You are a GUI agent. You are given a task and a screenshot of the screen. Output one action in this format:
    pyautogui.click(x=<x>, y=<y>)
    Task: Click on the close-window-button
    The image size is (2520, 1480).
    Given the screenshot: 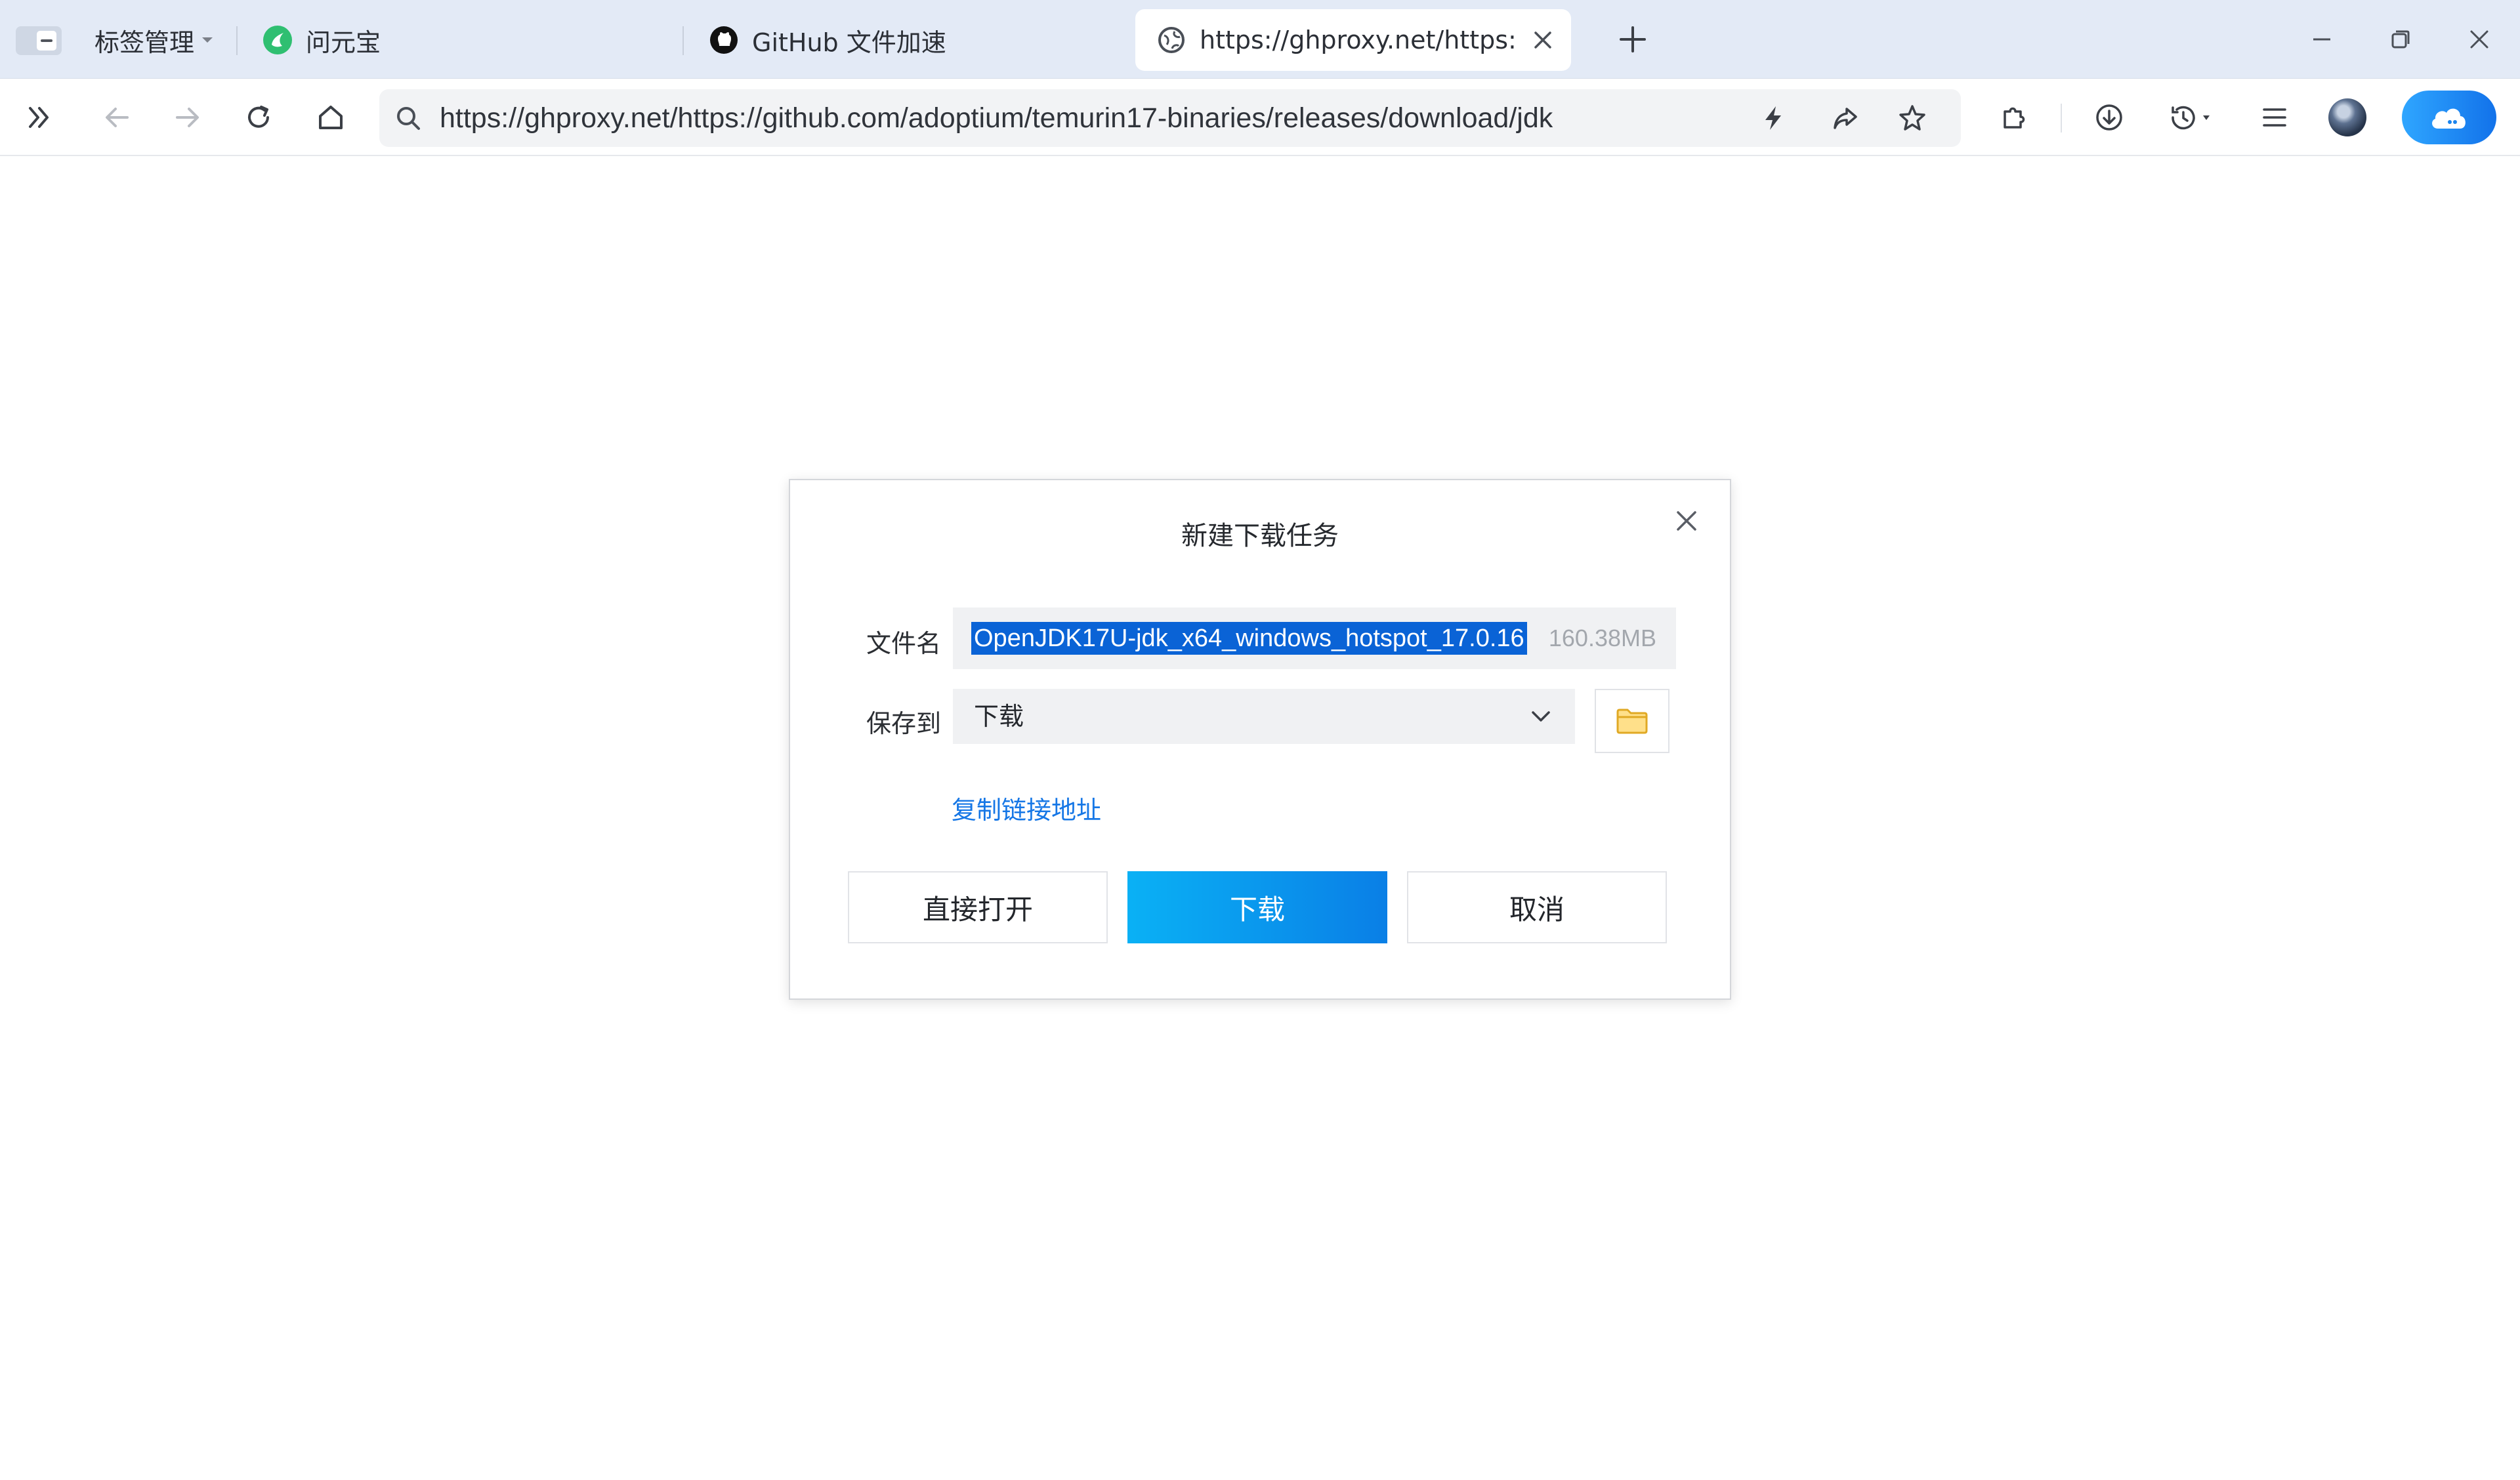 What is the action you would take?
    pyautogui.click(x=2479, y=39)
    